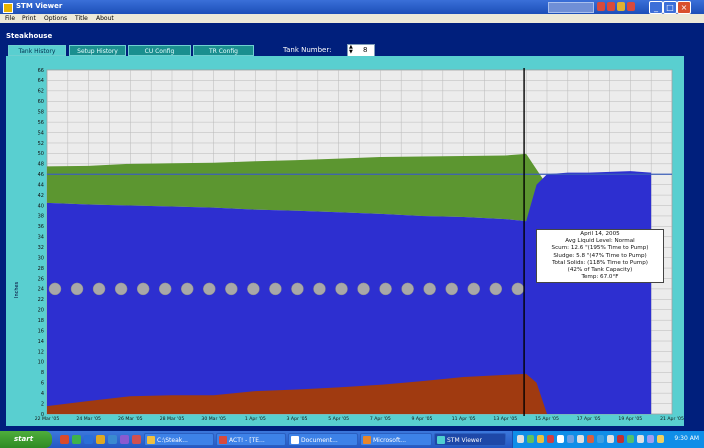 The width and height of the screenshot is (704, 448). I want to click on y-tick-label: 20, so click(41, 311).